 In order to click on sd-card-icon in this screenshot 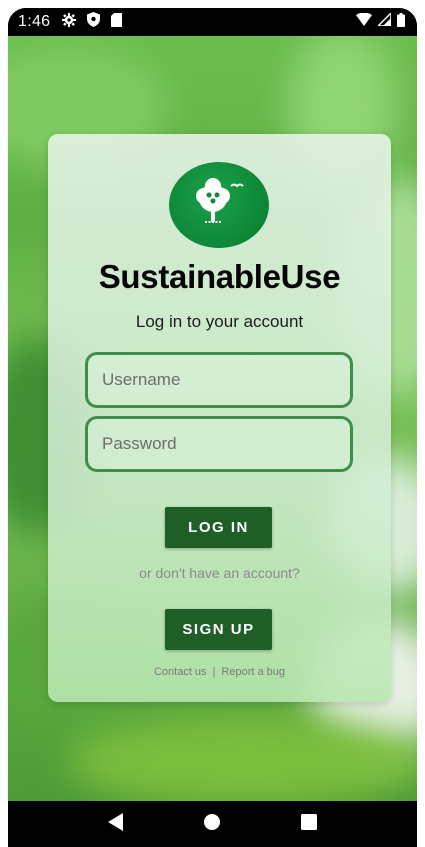, I will do `click(117, 22)`.